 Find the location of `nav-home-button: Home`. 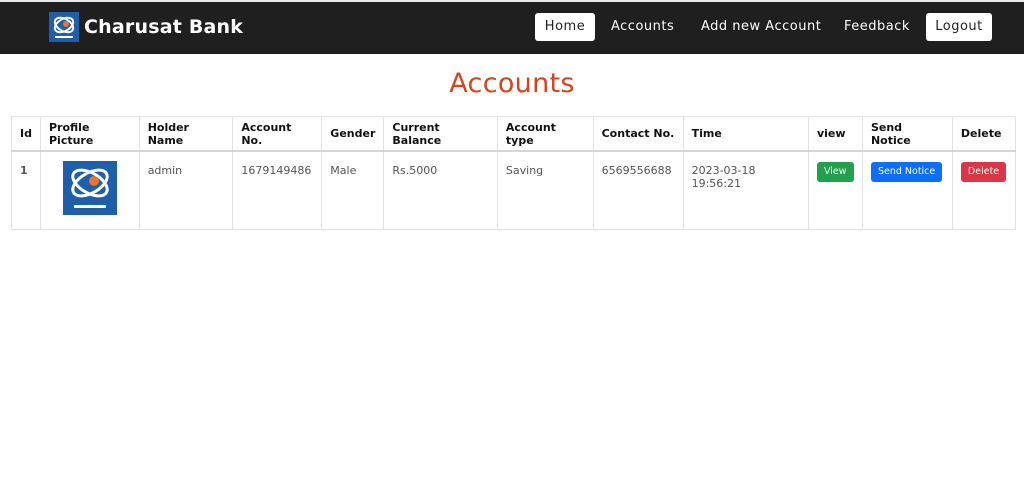

nav-home-button: Home is located at coordinates (565, 27).